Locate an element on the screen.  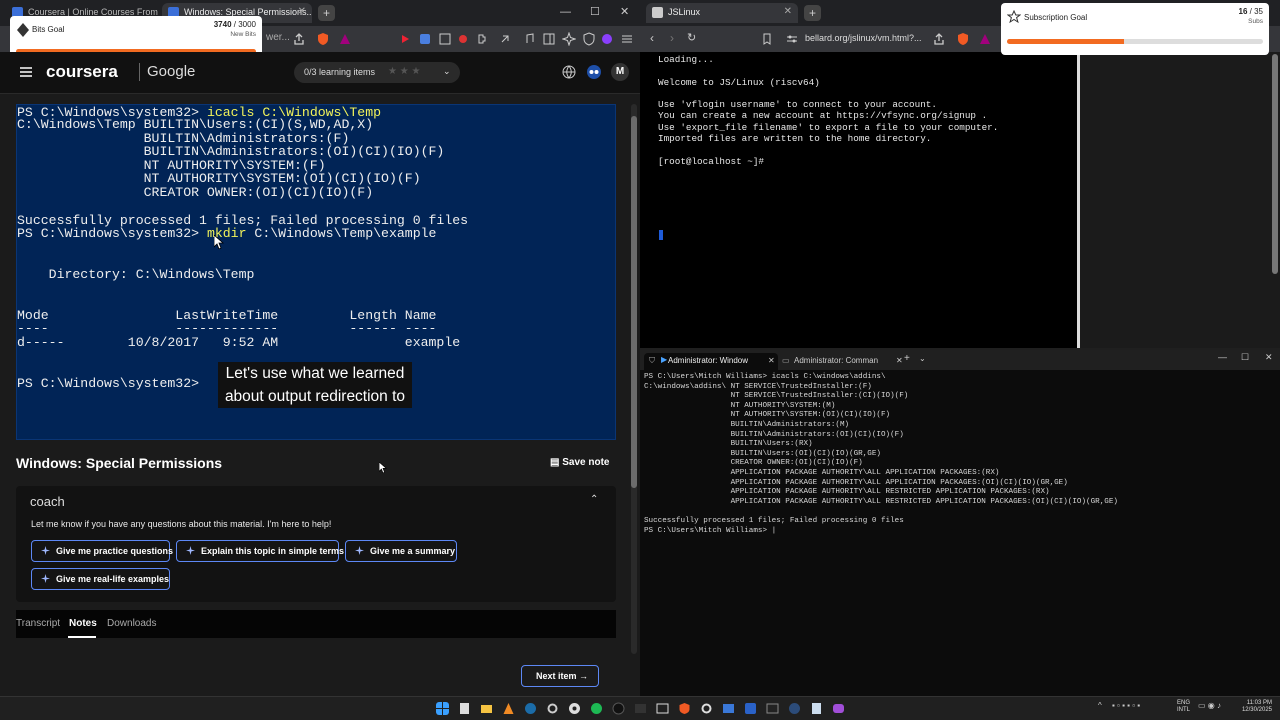
tab-downloads: Downloads is located at coordinates (131, 623).